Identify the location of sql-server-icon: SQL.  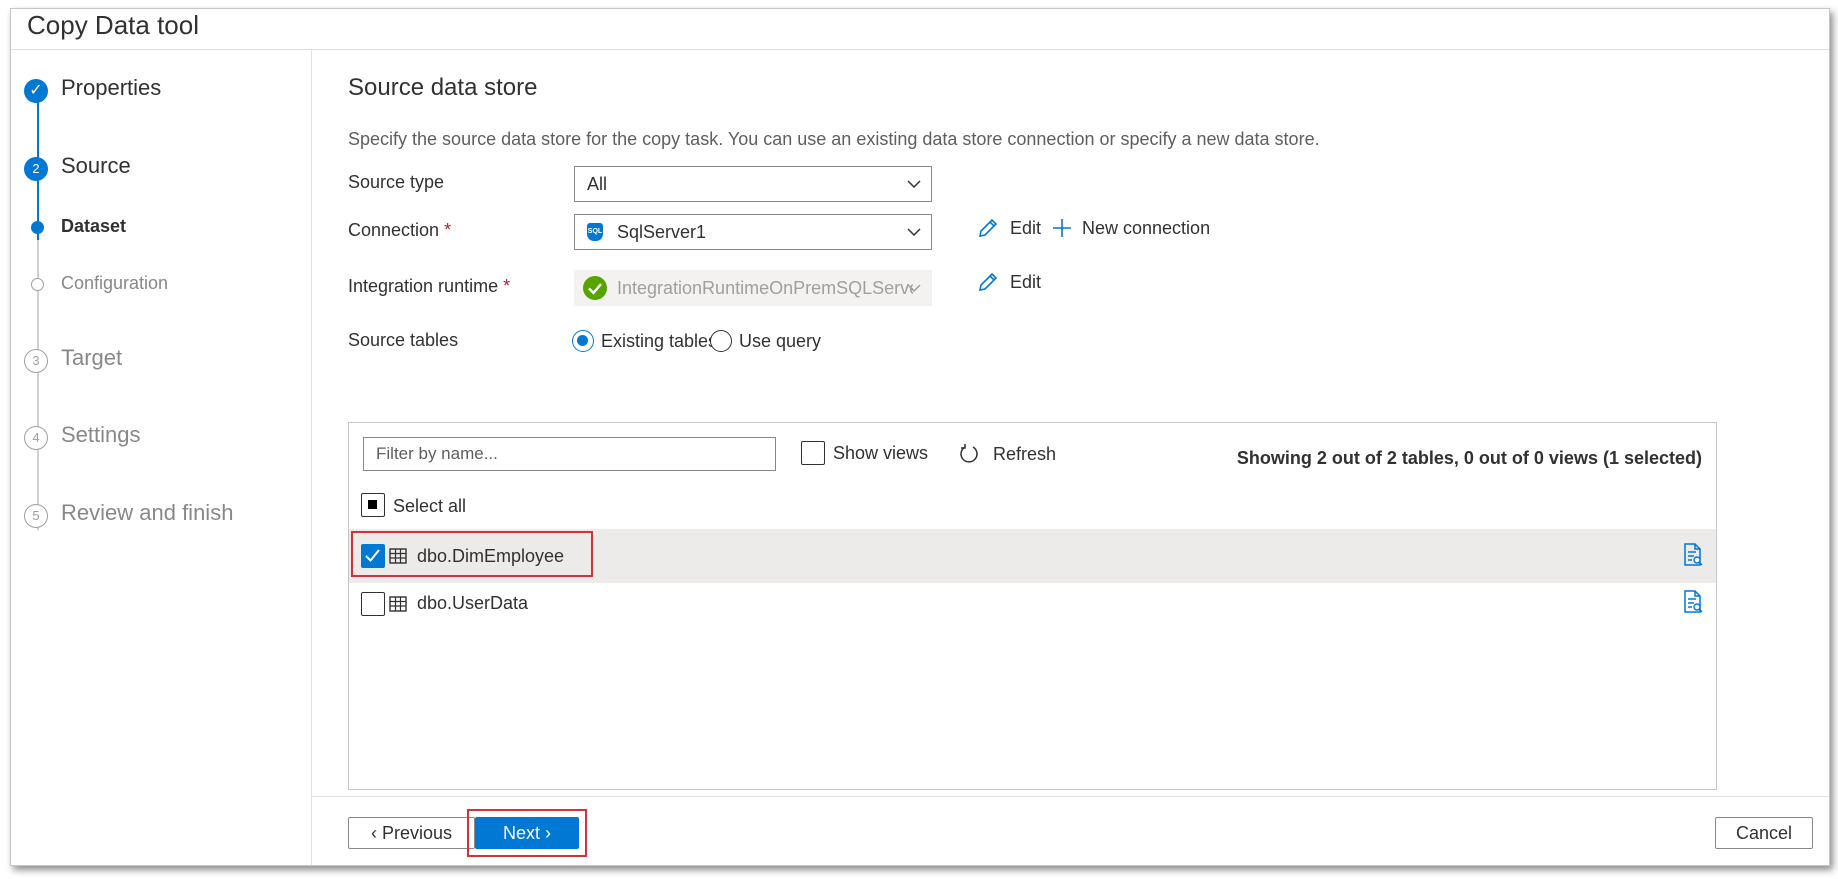
(595, 232).